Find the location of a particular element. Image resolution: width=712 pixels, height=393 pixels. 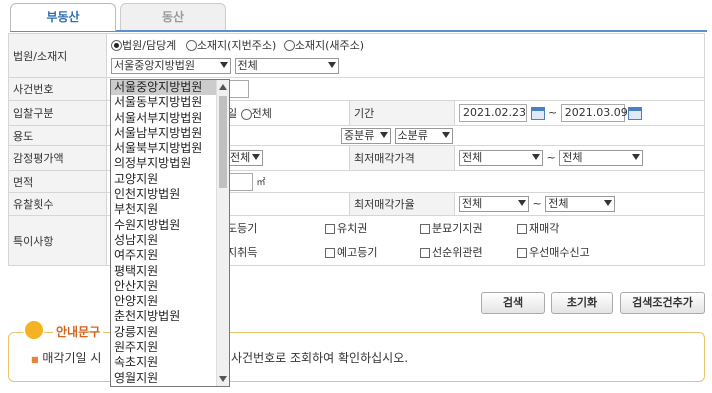

usage-label: 용도 is located at coordinates (57, 135).